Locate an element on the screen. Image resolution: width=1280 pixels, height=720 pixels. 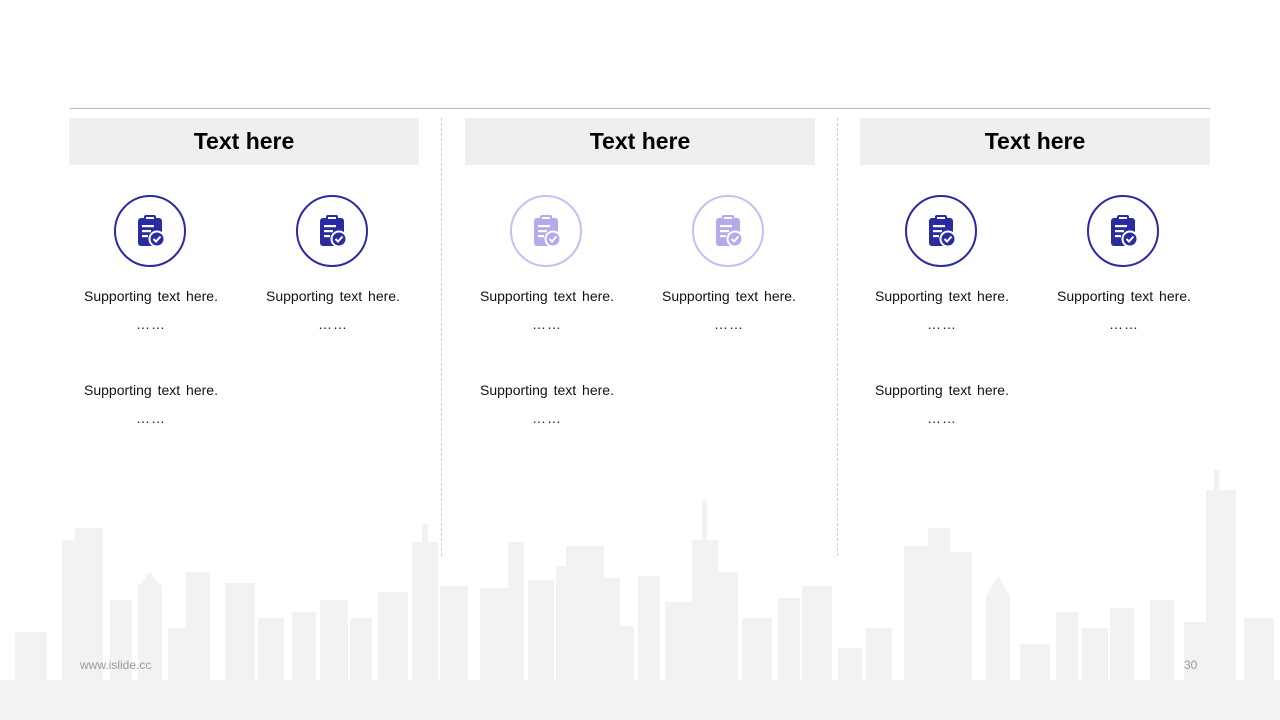
top-rule is located at coordinates (640, 108).